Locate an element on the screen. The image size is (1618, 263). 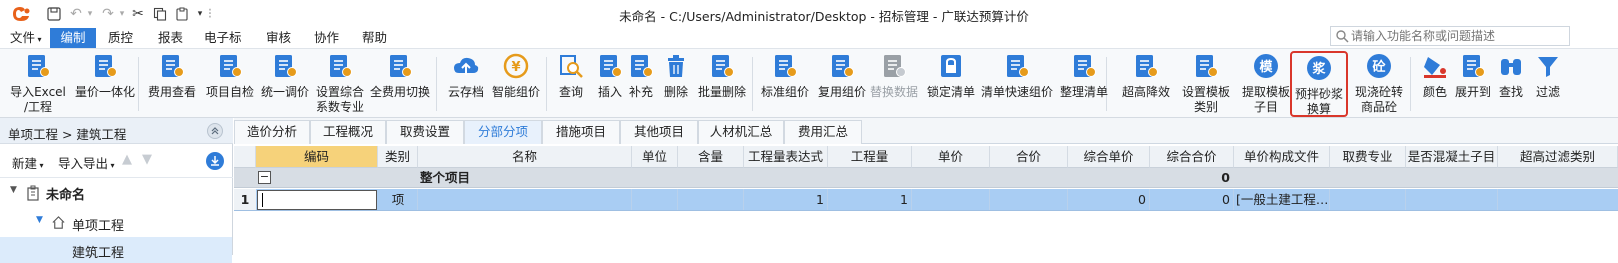
quick-price-button: 清单快速组价 is located at coordinates (1017, 84).